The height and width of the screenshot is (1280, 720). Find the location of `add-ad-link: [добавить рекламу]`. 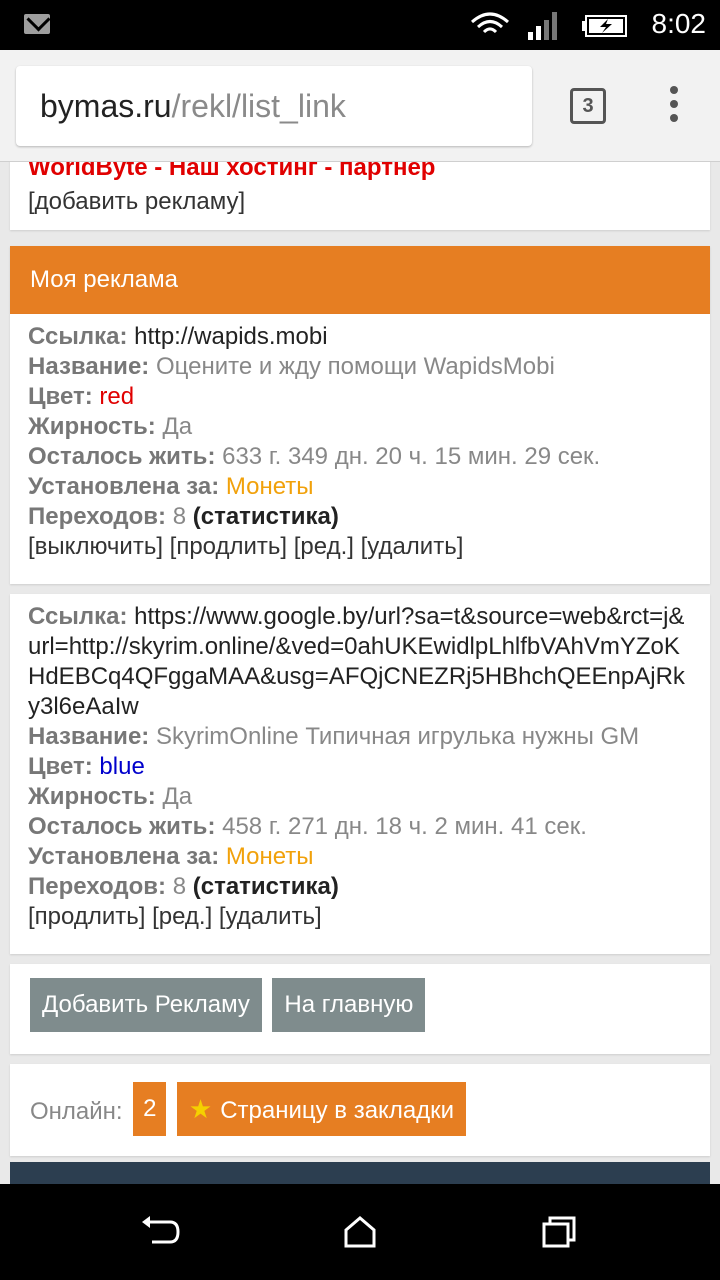

add-ad-link: [добавить рекламу] is located at coordinates (360, 202).